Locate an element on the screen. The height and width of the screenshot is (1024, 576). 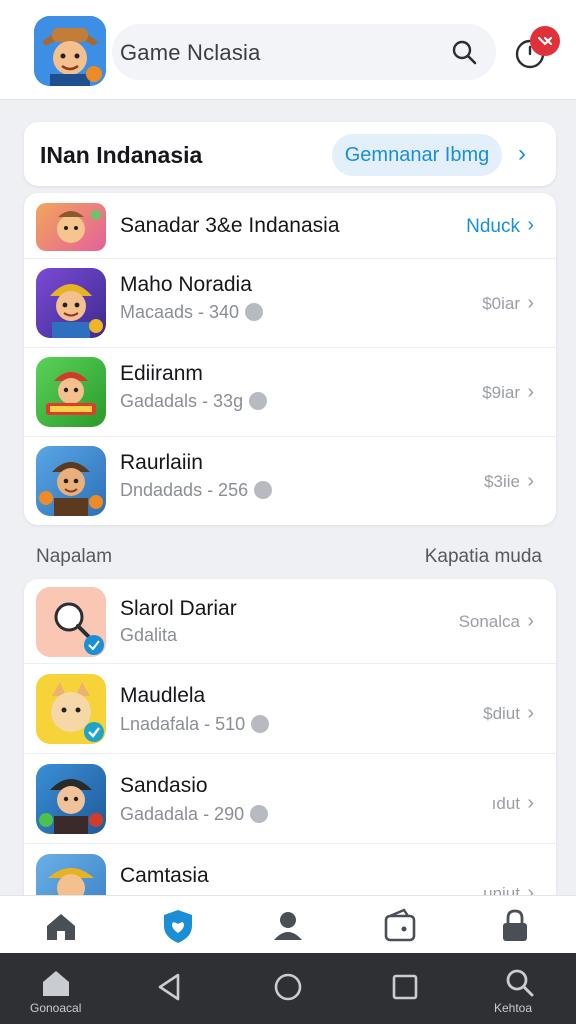
wallet-icon is located at coordinates (400, 926).